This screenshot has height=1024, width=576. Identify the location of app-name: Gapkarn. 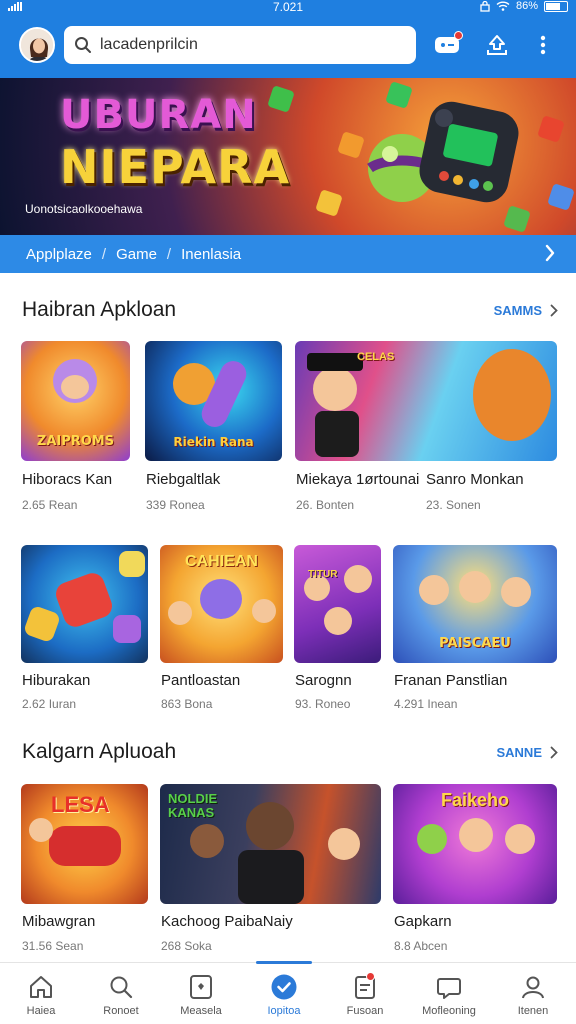
(423, 921).